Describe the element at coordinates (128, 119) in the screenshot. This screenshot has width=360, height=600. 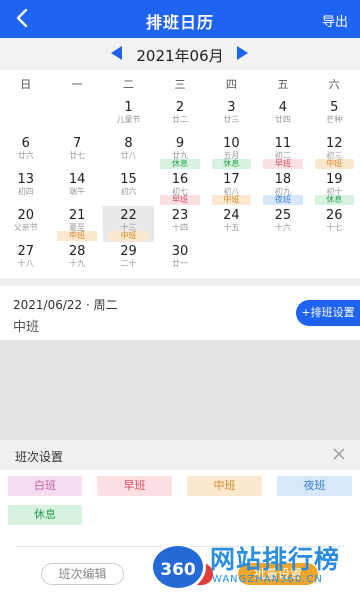
I see `lunar-date: 儿童节` at that location.